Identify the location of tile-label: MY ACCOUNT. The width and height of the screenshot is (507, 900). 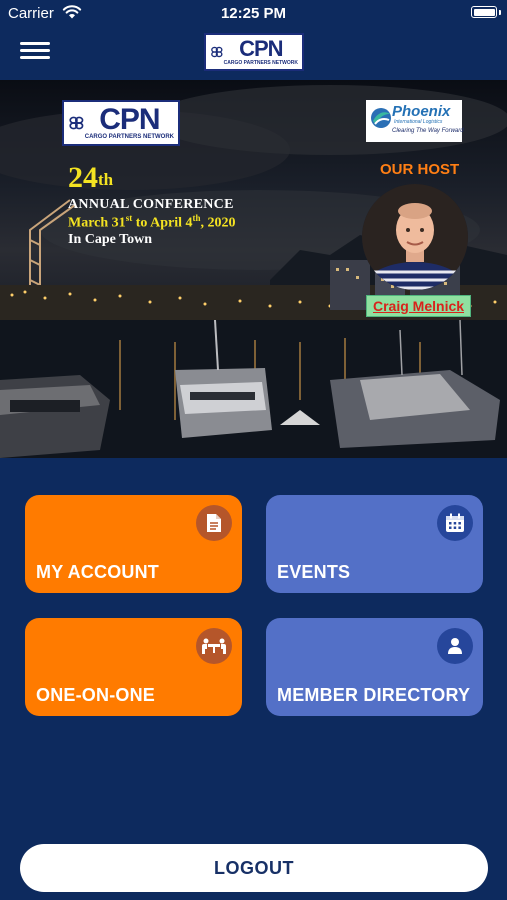
(97, 572).